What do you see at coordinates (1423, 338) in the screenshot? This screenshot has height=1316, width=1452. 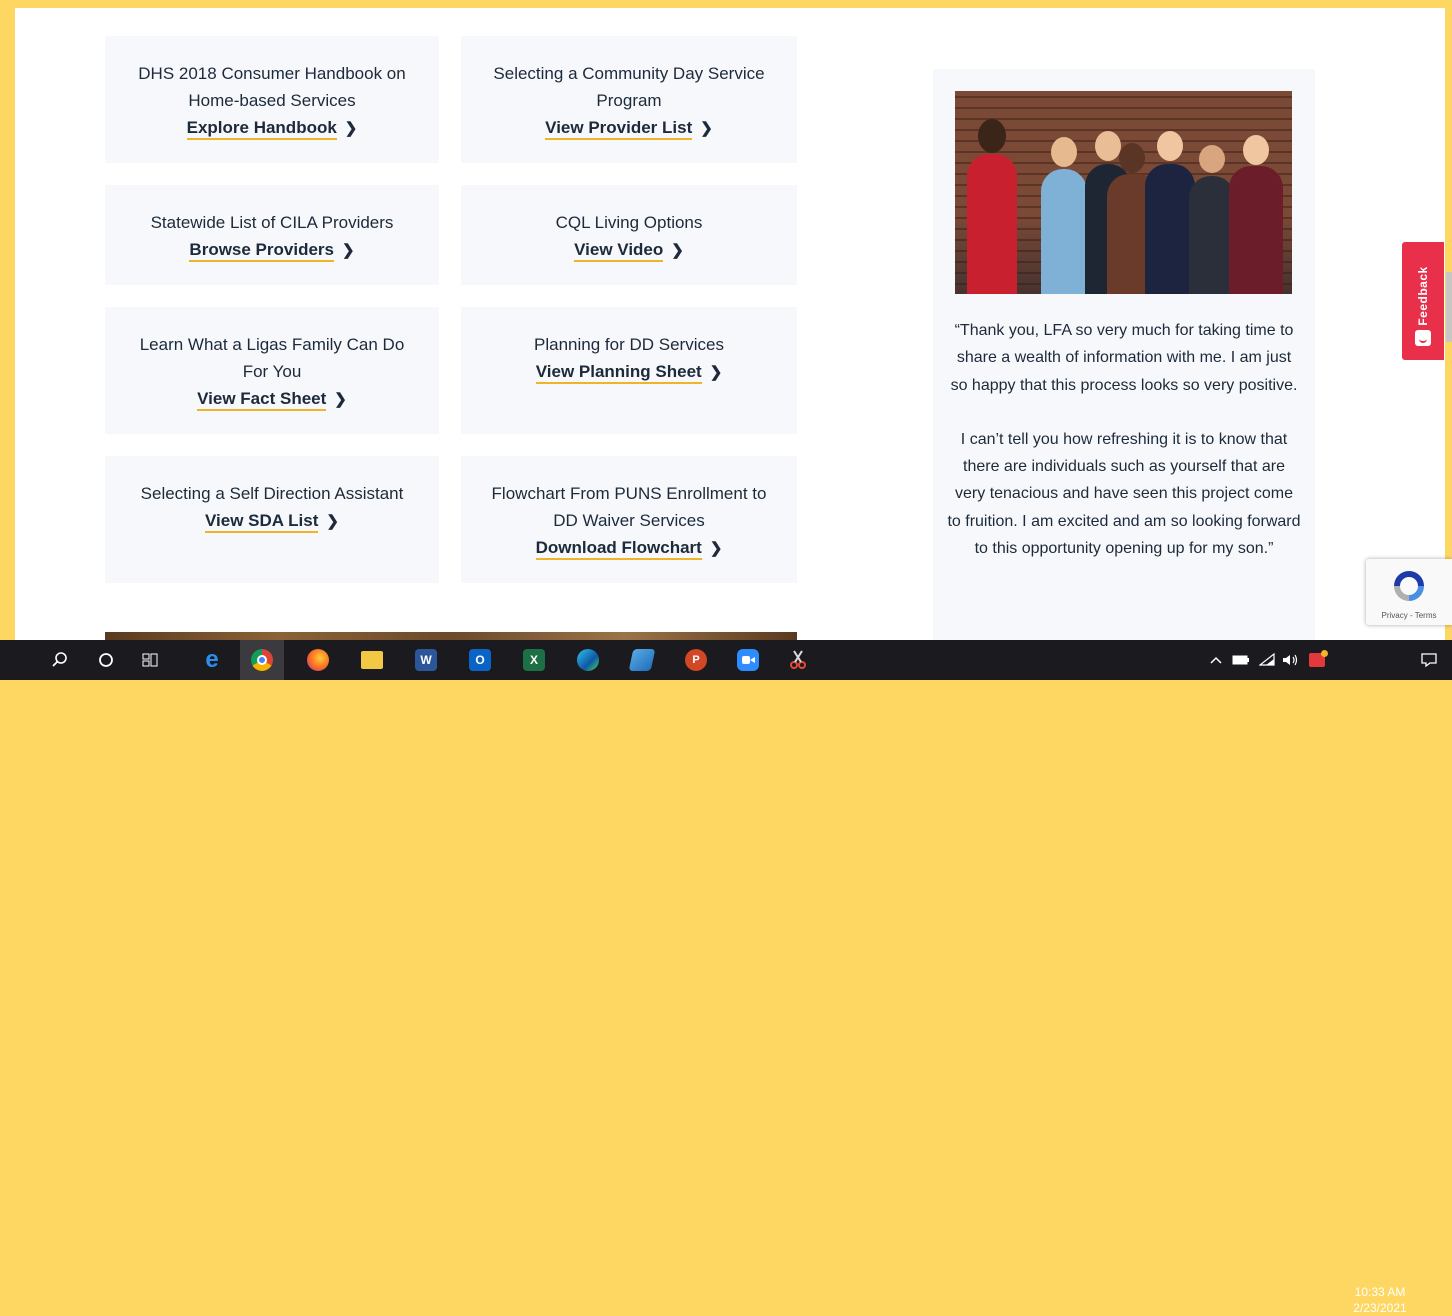 I see `smiley-icon` at bounding box center [1423, 338].